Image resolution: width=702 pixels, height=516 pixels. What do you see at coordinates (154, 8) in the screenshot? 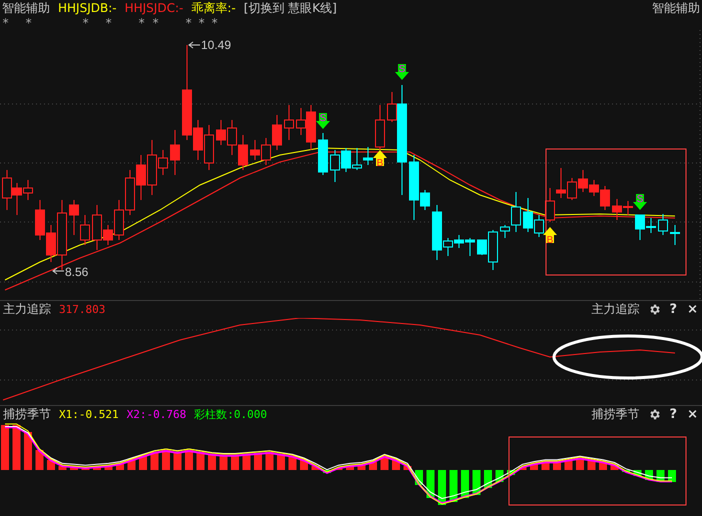
I see `indicator-value: HHJSJDC:-` at bounding box center [154, 8].